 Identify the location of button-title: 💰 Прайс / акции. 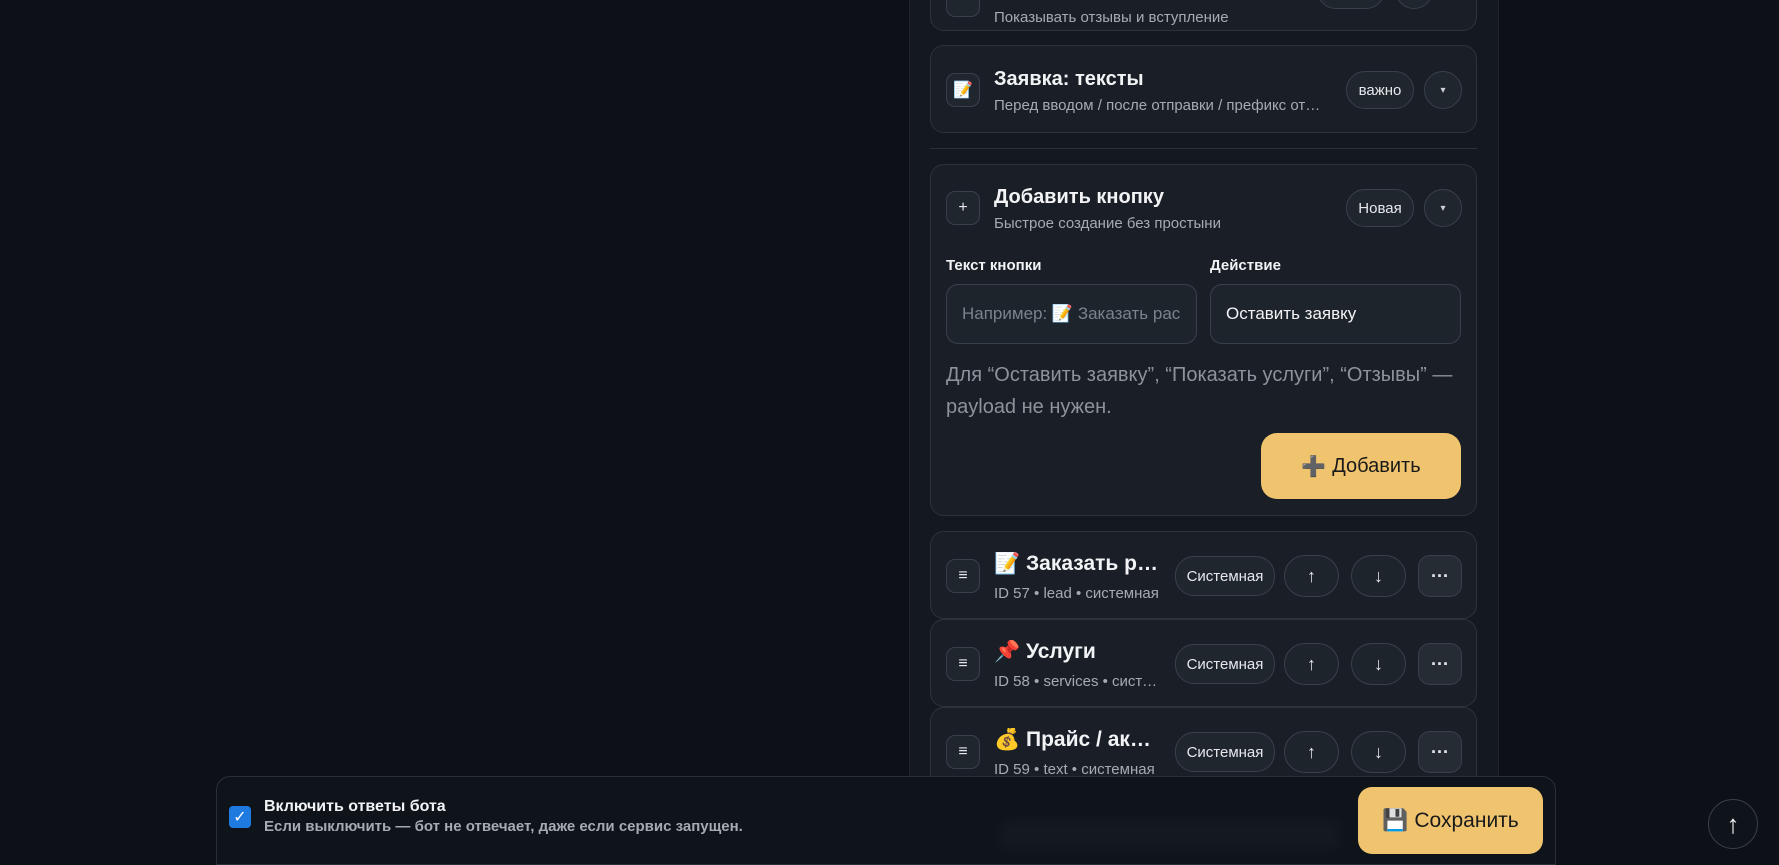
(1076, 740).